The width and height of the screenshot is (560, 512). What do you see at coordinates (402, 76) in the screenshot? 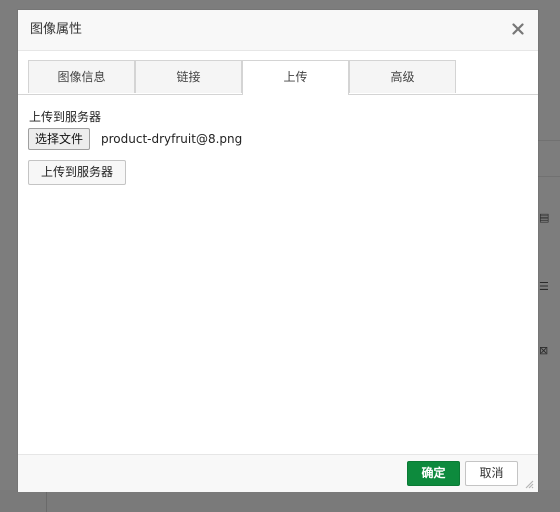
I see `tab-advanced: 高级` at bounding box center [402, 76].